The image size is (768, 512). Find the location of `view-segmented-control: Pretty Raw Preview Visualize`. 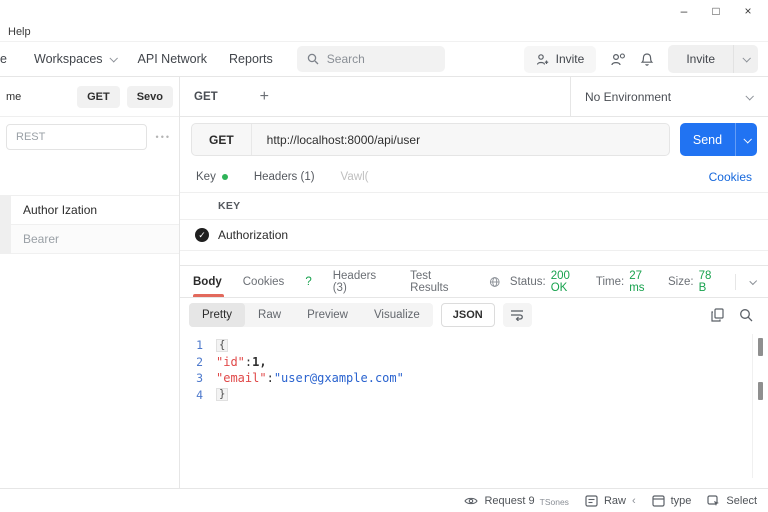

view-segmented-control: Pretty Raw Preview Visualize is located at coordinates (311, 314).